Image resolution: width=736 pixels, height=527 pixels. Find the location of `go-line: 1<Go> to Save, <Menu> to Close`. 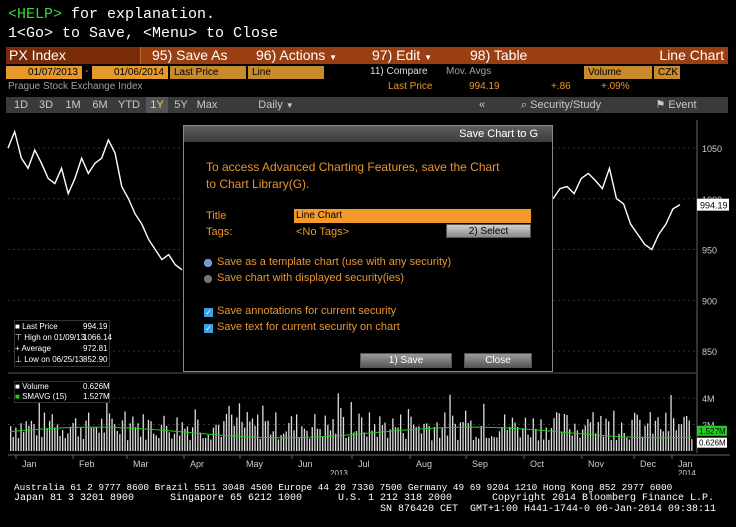

go-line: 1<Go> to Save, <Menu> to Close is located at coordinates (143, 33).